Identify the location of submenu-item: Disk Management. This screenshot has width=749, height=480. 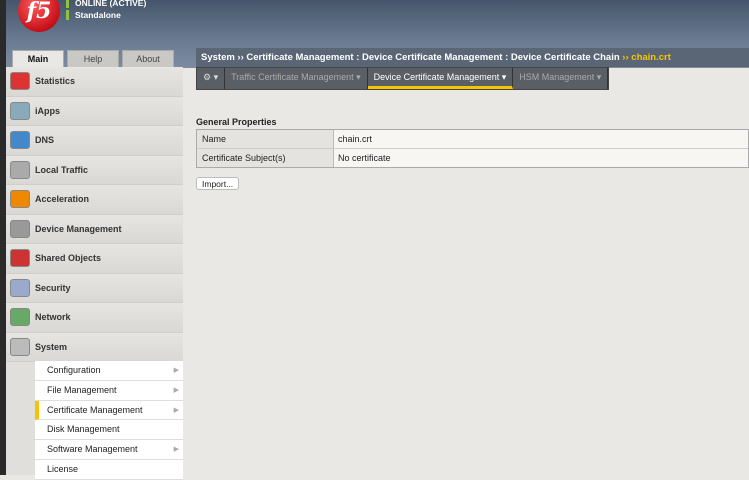
(109, 430).